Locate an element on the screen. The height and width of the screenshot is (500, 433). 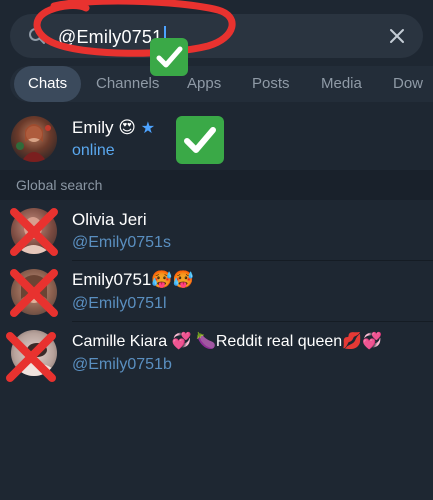
chat-name: Camille Kiara 💞 🍆Reddit real queen💋💞 is located at coordinates (227, 341).